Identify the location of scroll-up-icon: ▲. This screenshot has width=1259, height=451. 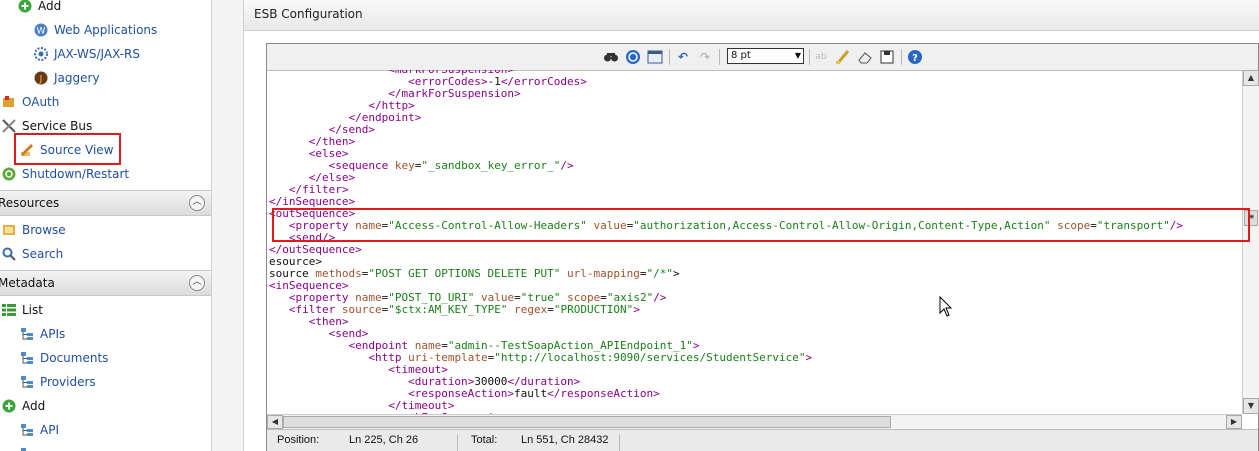
(1251, 78).